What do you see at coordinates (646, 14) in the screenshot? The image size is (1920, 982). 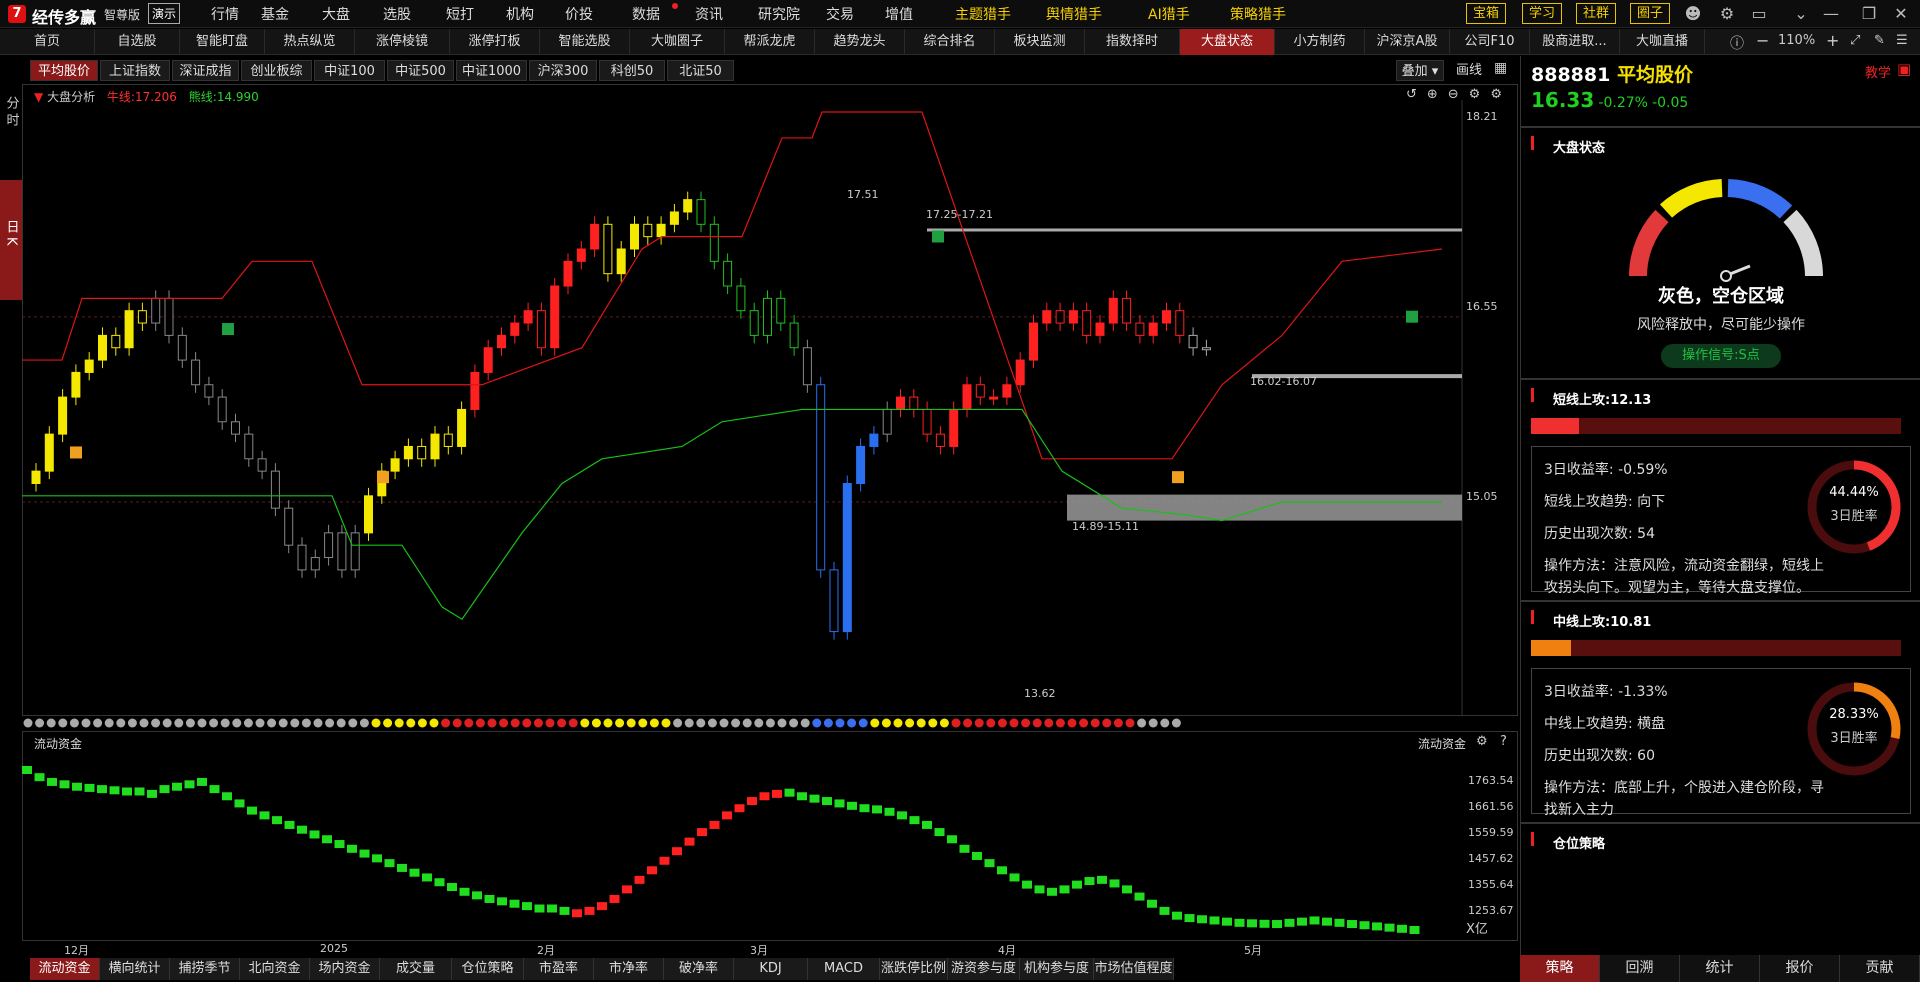 I see `top-menu-item: 数据` at bounding box center [646, 14].